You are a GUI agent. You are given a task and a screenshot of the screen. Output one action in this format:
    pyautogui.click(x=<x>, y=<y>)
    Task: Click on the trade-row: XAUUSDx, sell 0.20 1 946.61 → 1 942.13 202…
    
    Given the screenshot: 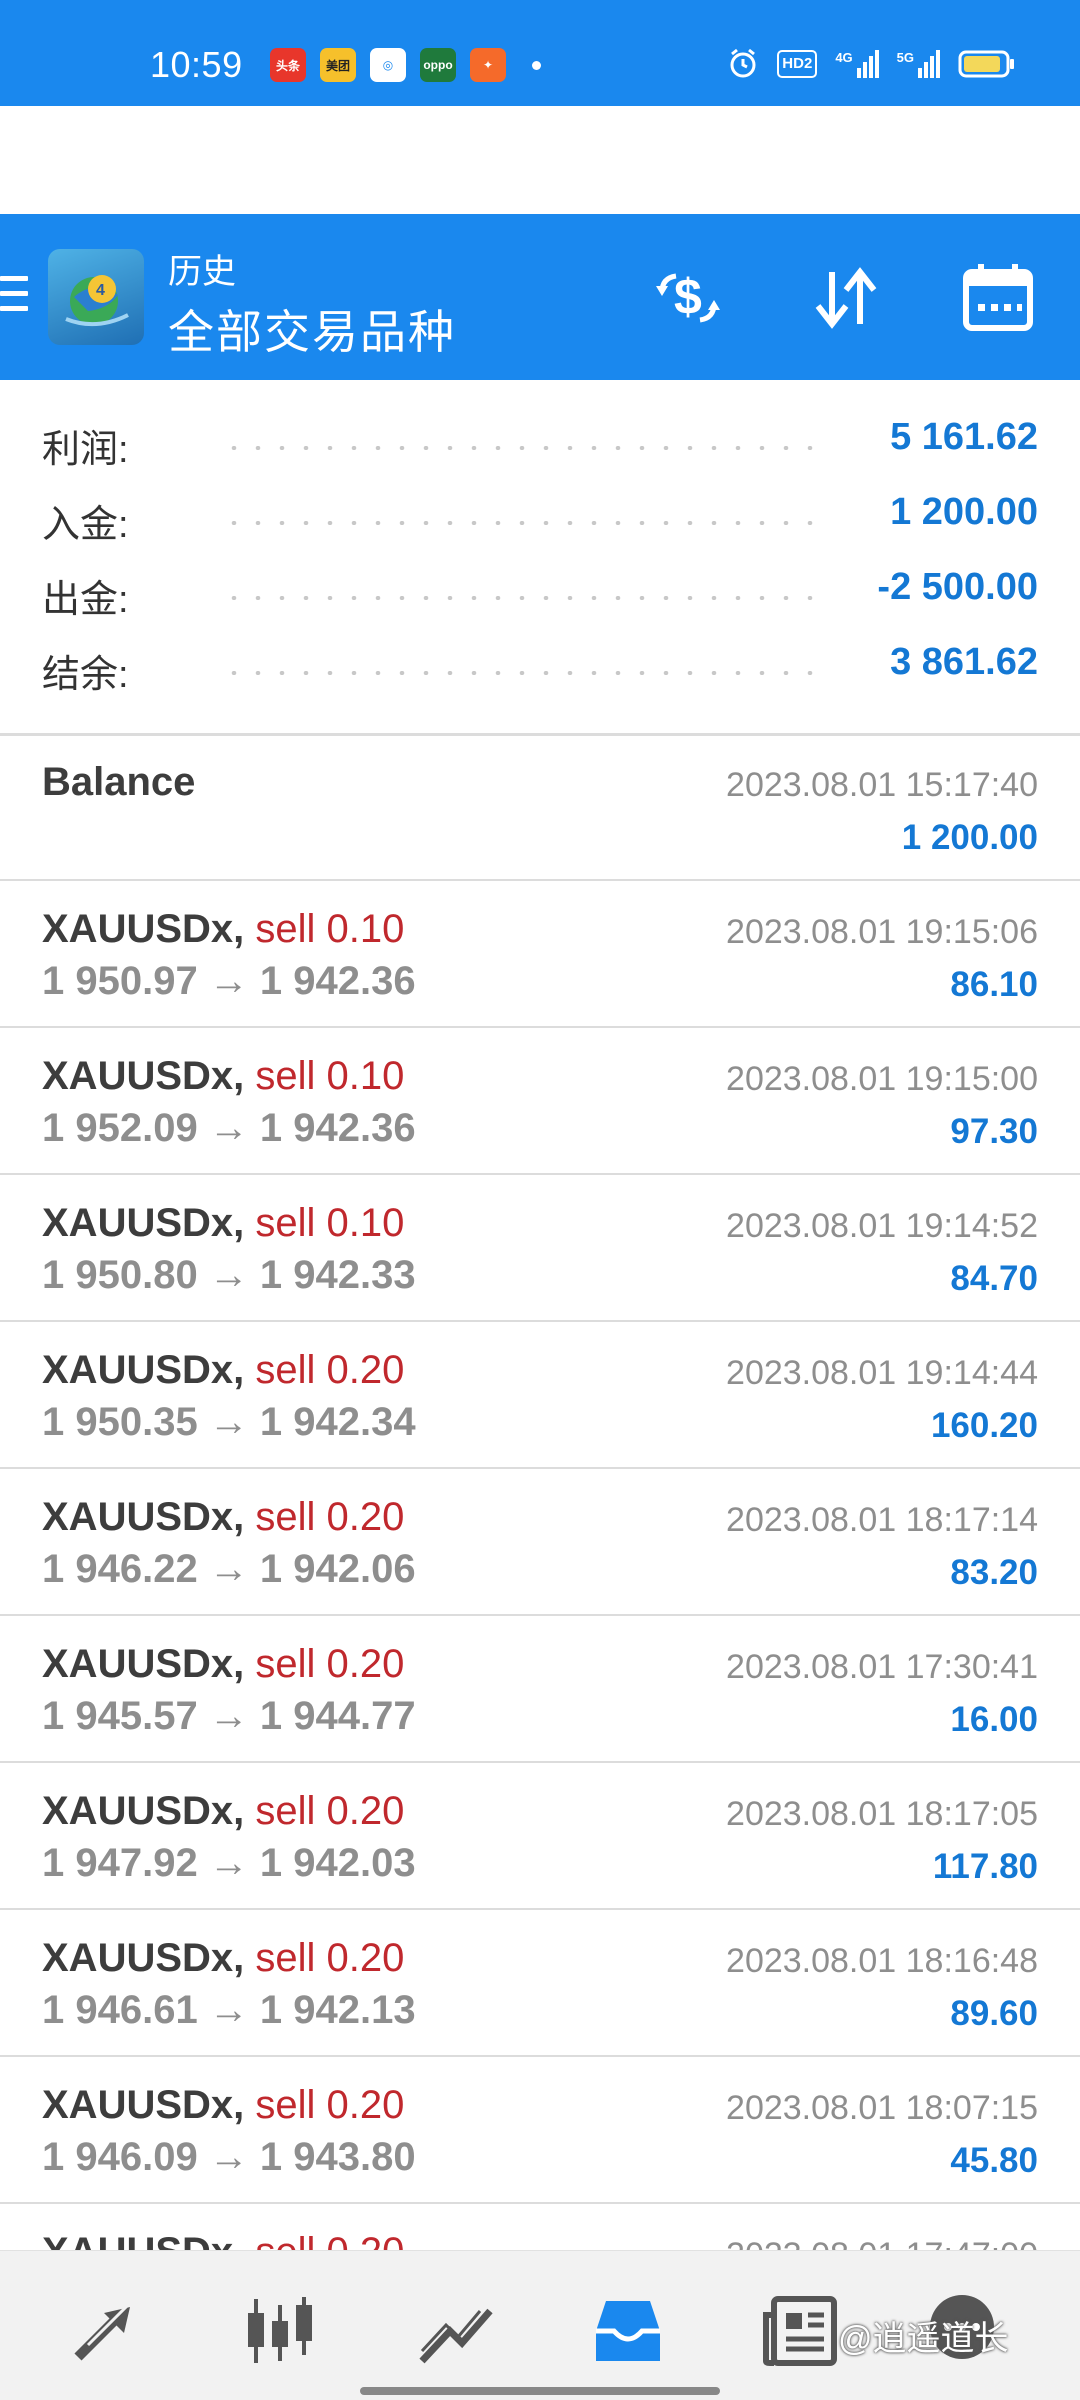 What is the action you would take?
    pyautogui.click(x=540, y=1983)
    